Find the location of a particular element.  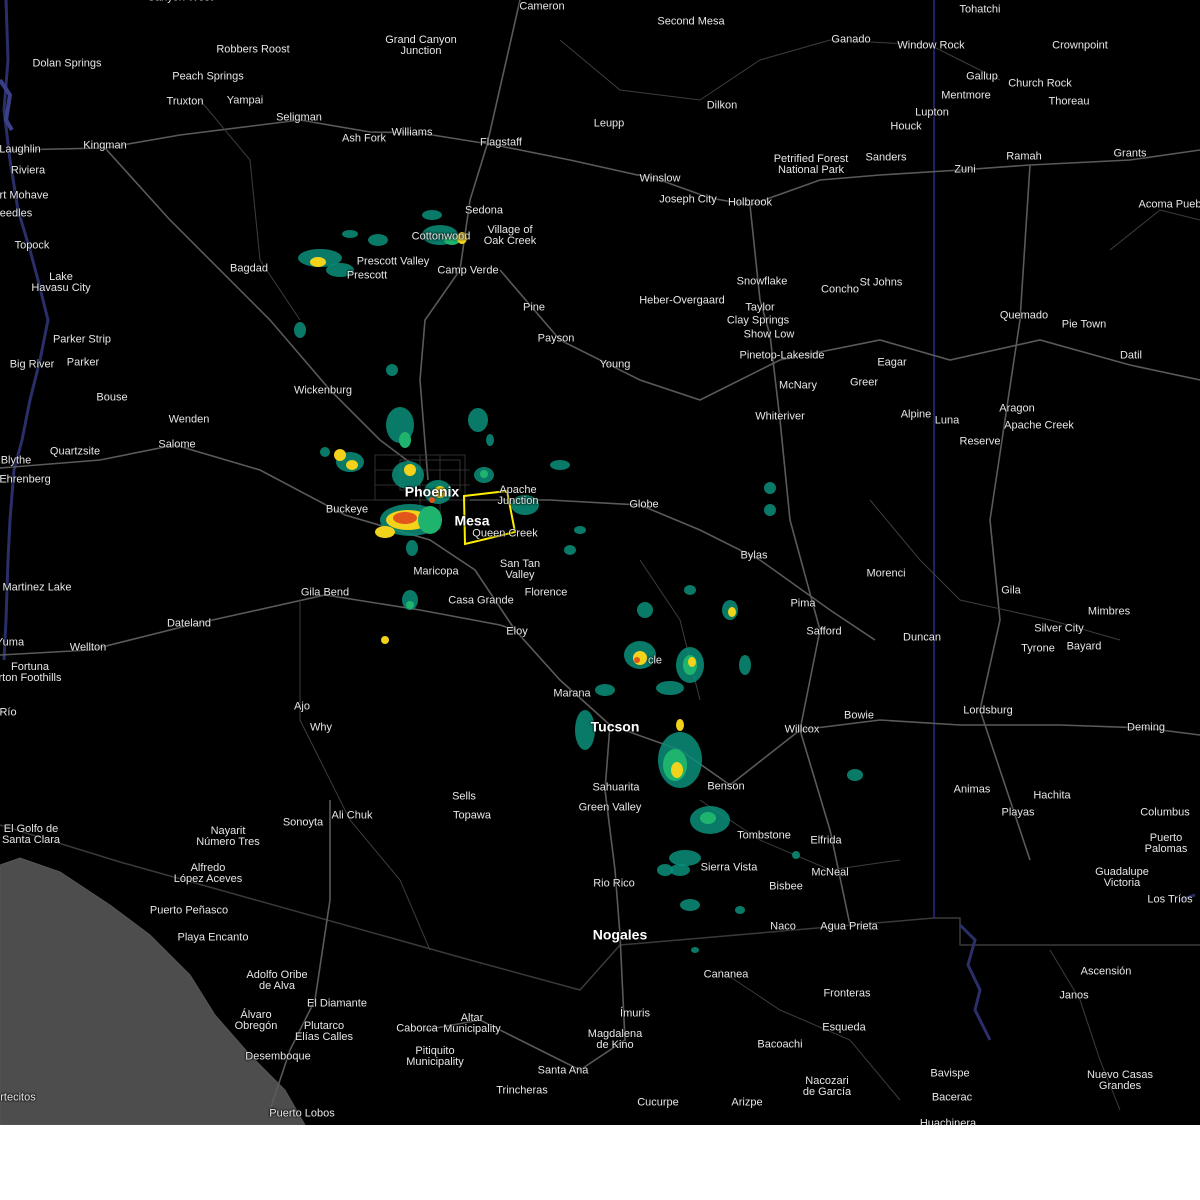

place-label-houck: Houck is located at coordinates (906, 126).